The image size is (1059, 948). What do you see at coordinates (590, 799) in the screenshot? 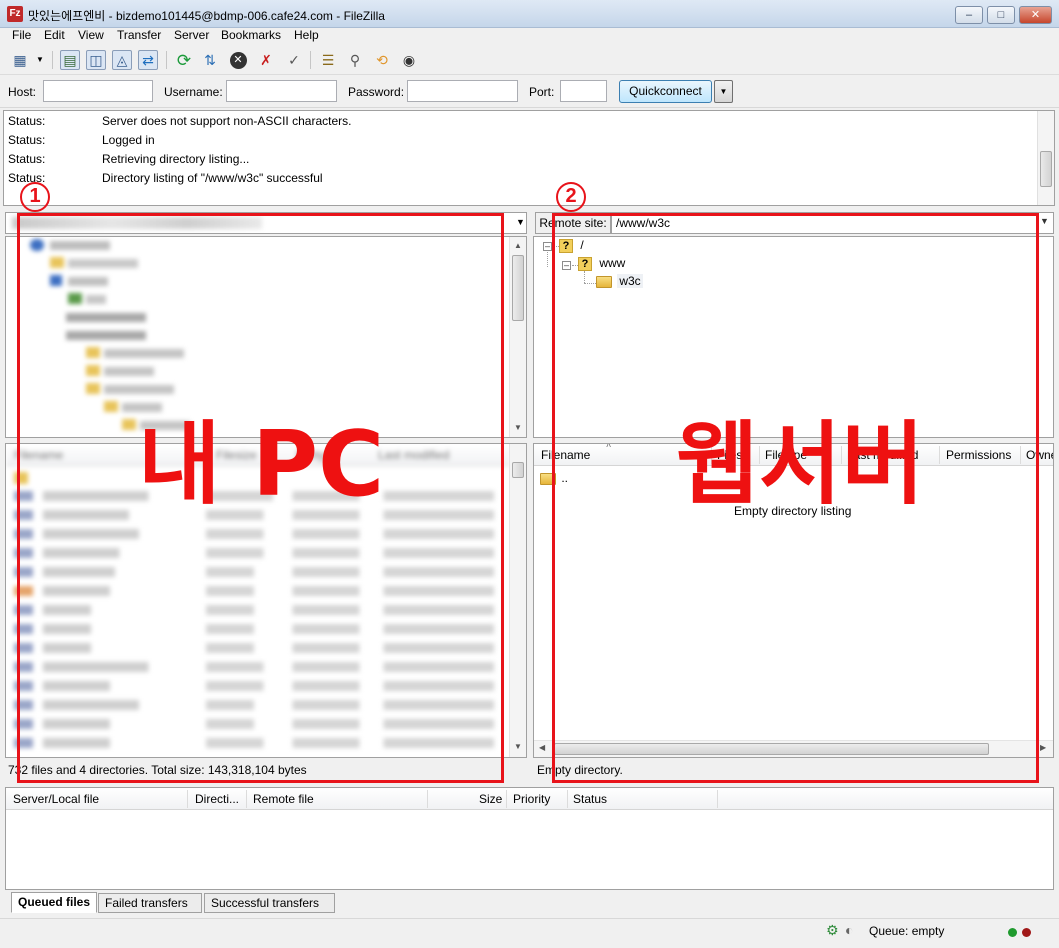
I see `queue-col-status: Status` at bounding box center [590, 799].